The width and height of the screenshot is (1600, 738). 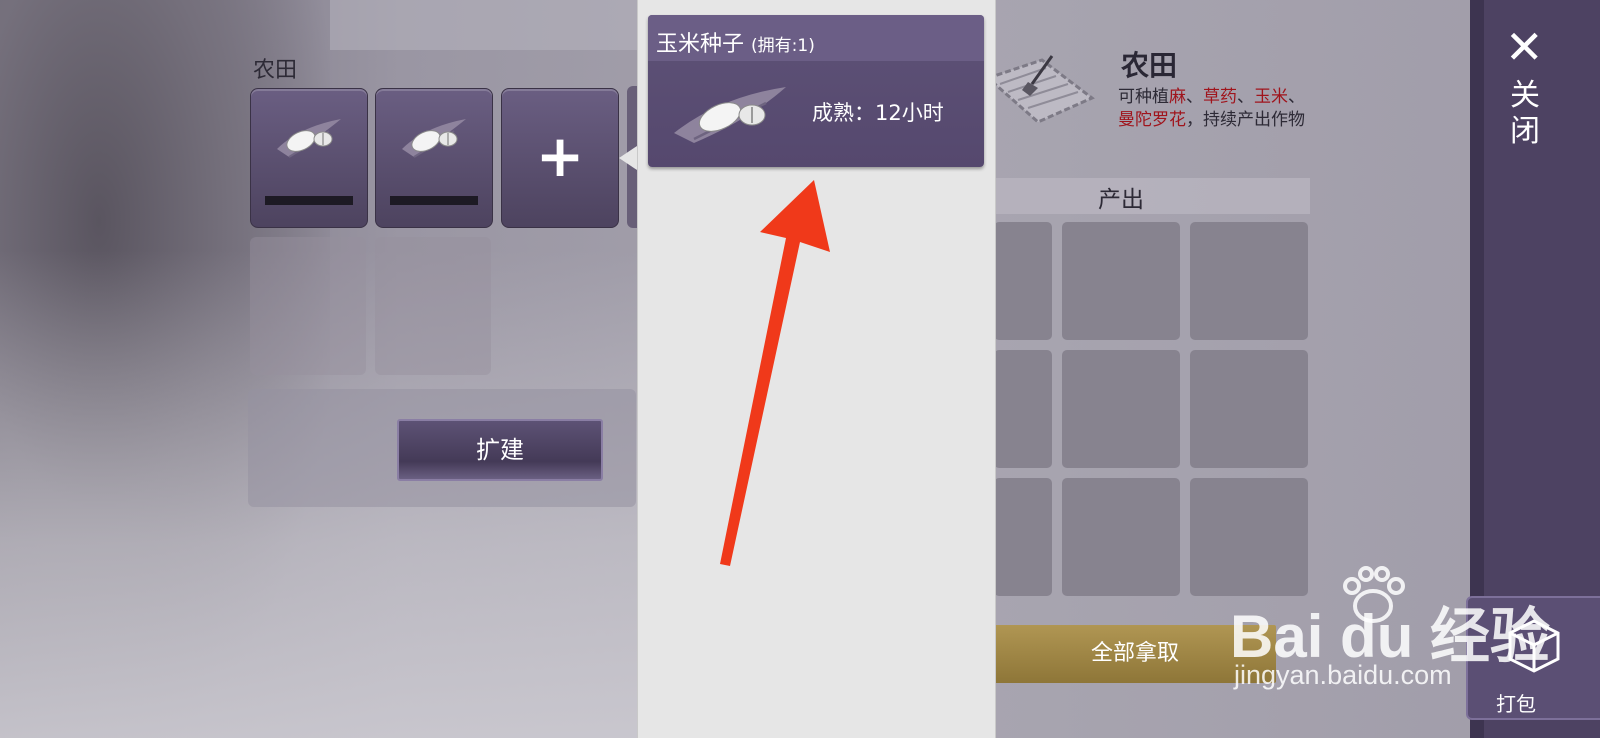 What do you see at coordinates (1343, 675) in the screenshot?
I see `watermark-url: jingyan.baidu.com` at bounding box center [1343, 675].